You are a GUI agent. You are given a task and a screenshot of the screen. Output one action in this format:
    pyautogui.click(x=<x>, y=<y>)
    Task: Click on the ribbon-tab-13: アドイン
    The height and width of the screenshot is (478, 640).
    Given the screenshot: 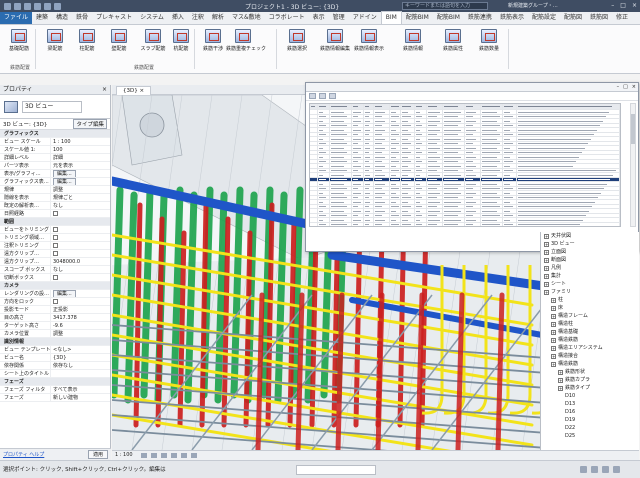 What is the action you would take?
    pyautogui.click(x=365, y=18)
    